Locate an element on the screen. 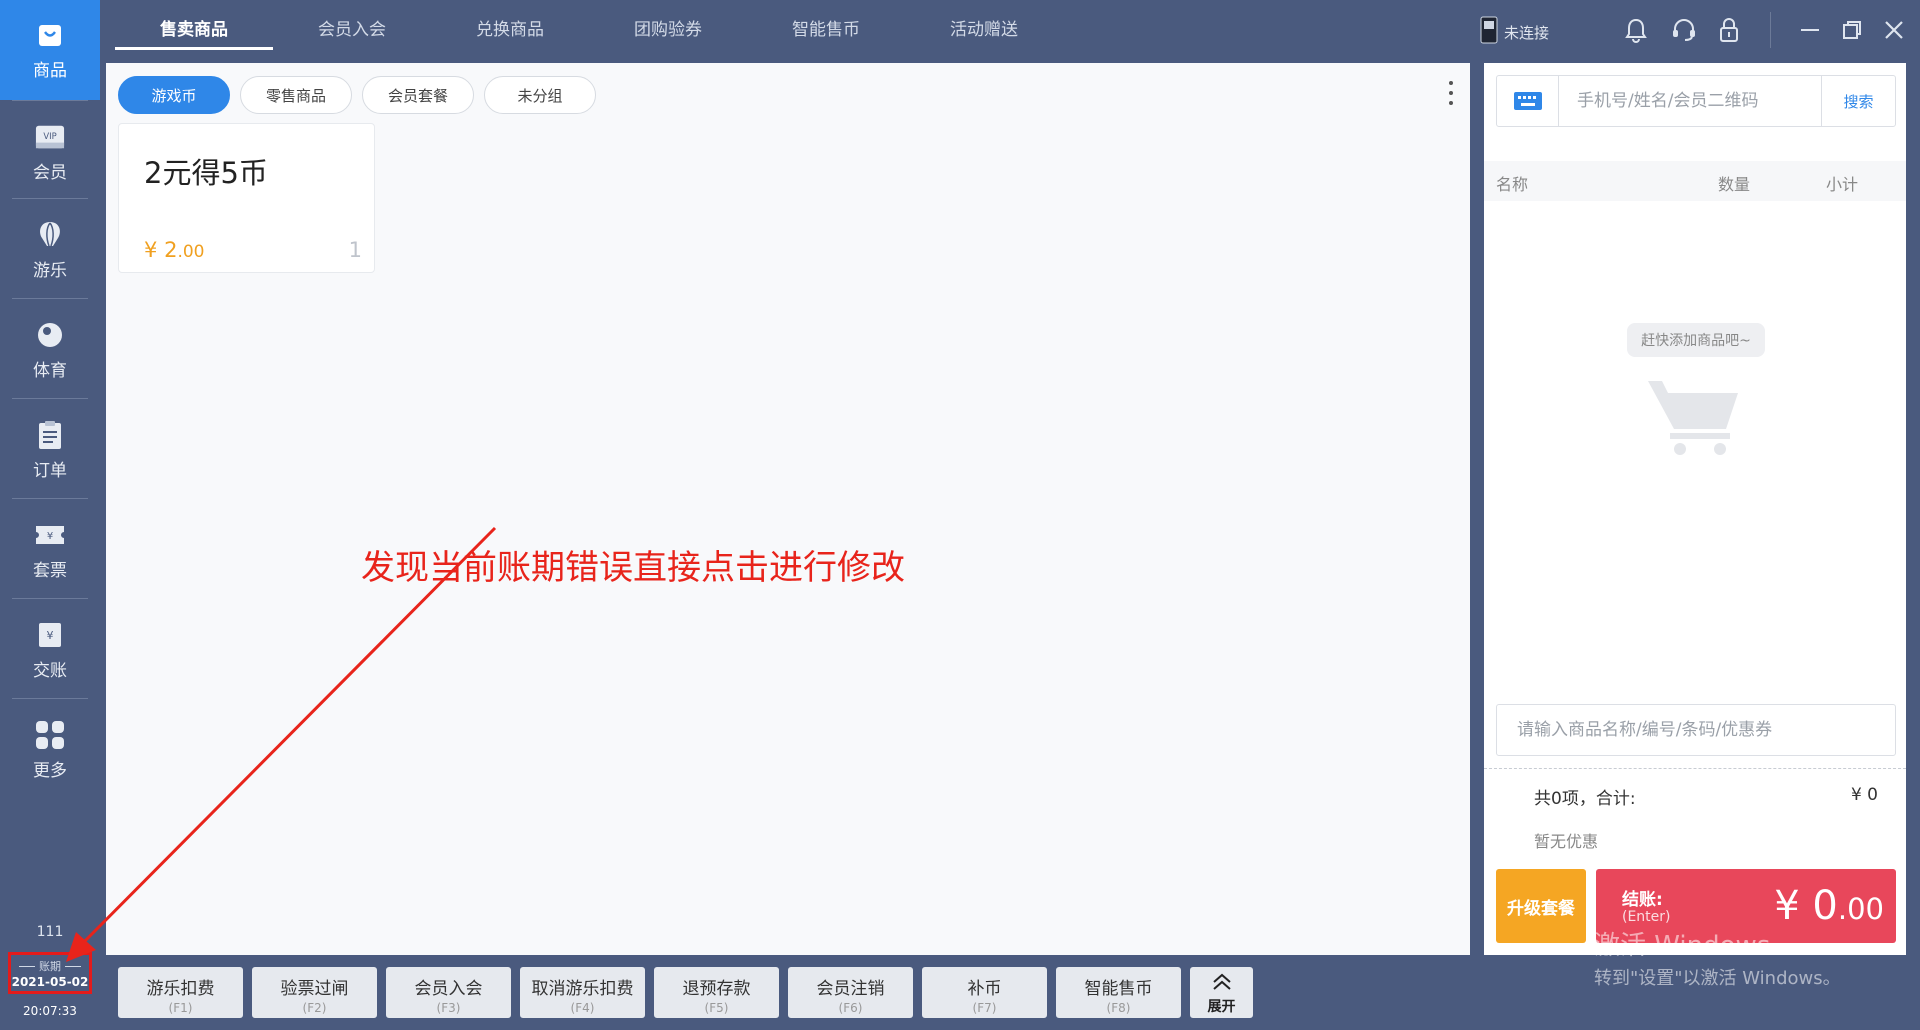 The width and height of the screenshot is (1920, 1030). sidebar-item-sports: 体育 is located at coordinates (50, 350).